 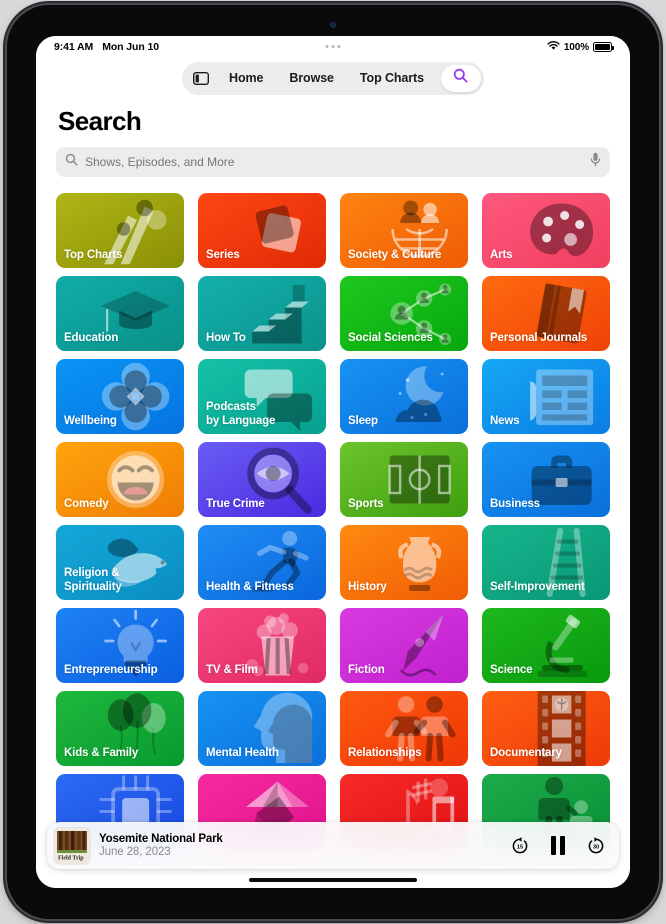 I want to click on skip-forward-30-icon: 30, so click(x=596, y=846).